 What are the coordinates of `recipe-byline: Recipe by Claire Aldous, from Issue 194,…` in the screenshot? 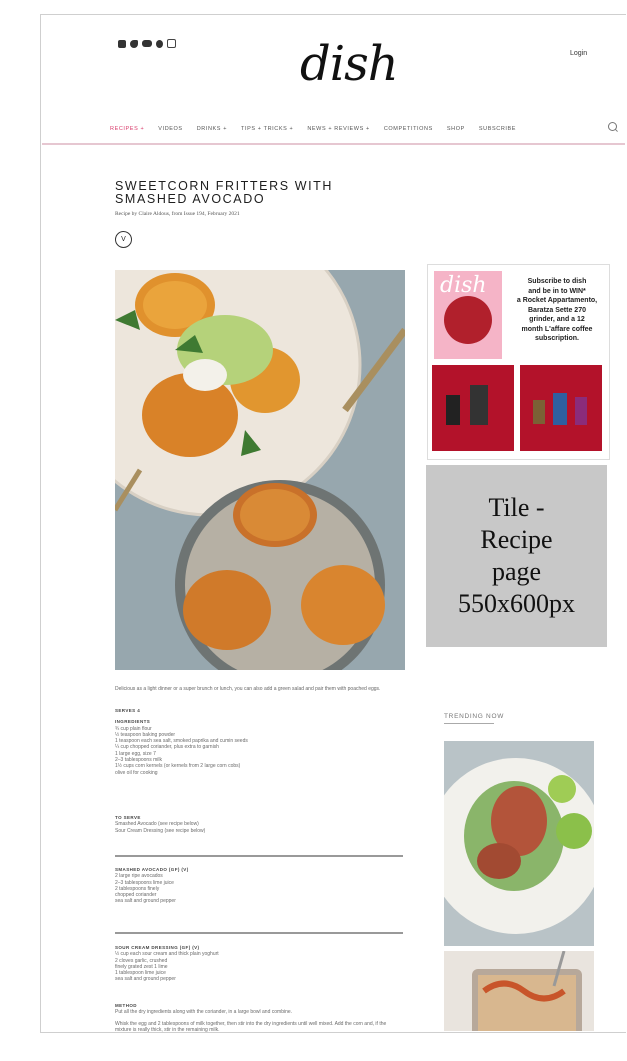 It's located at (177, 214).